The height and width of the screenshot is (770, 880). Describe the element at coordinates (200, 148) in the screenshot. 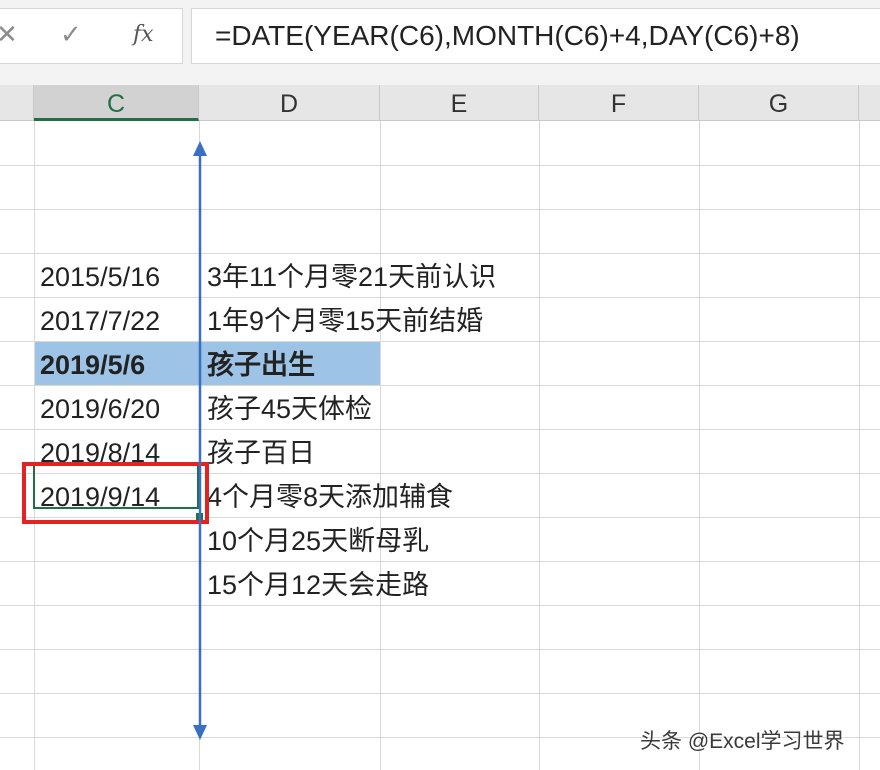

I see `arrow-head-up-icon` at that location.